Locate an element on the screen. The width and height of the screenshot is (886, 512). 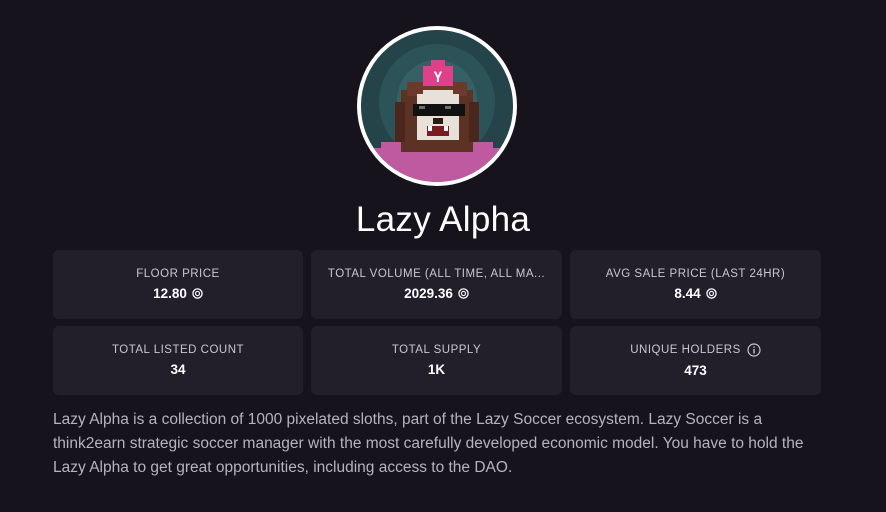
stat-label: FLOOR PRICE is located at coordinates (178, 274).